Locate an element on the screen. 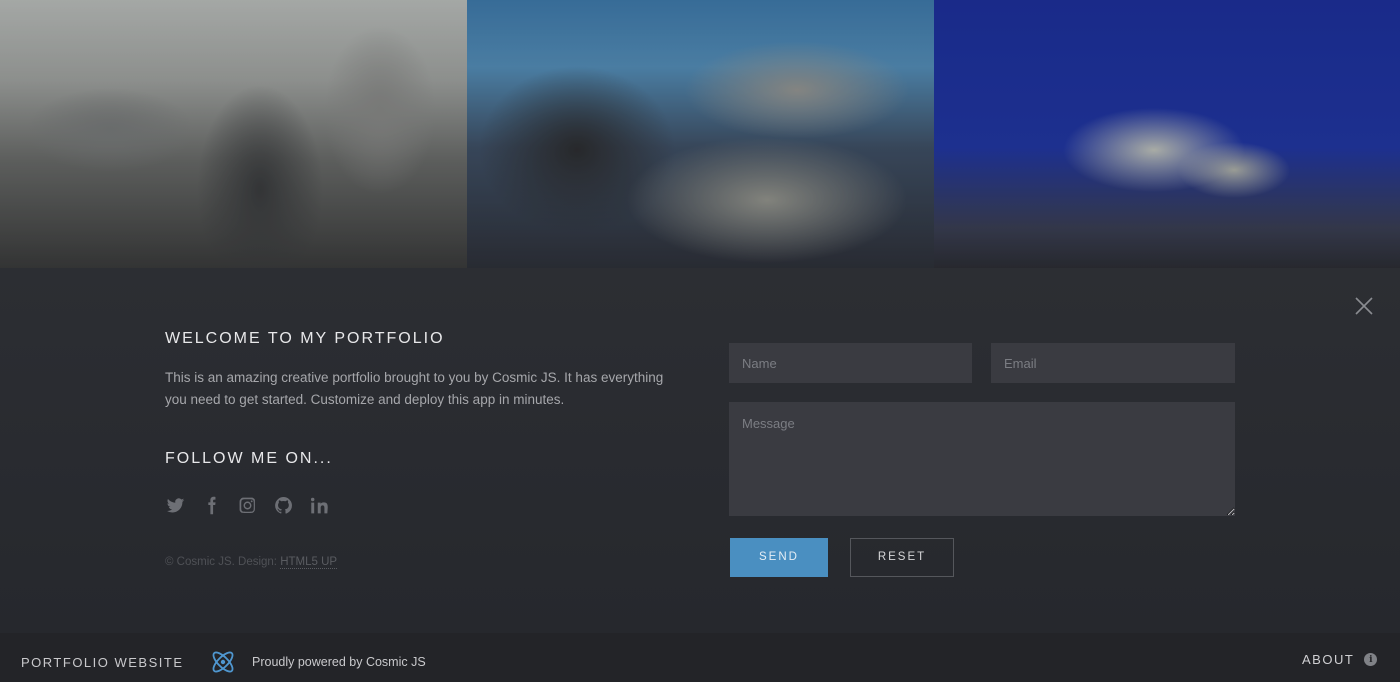 The height and width of the screenshot is (682, 1400). send-button: SEND is located at coordinates (779, 557).